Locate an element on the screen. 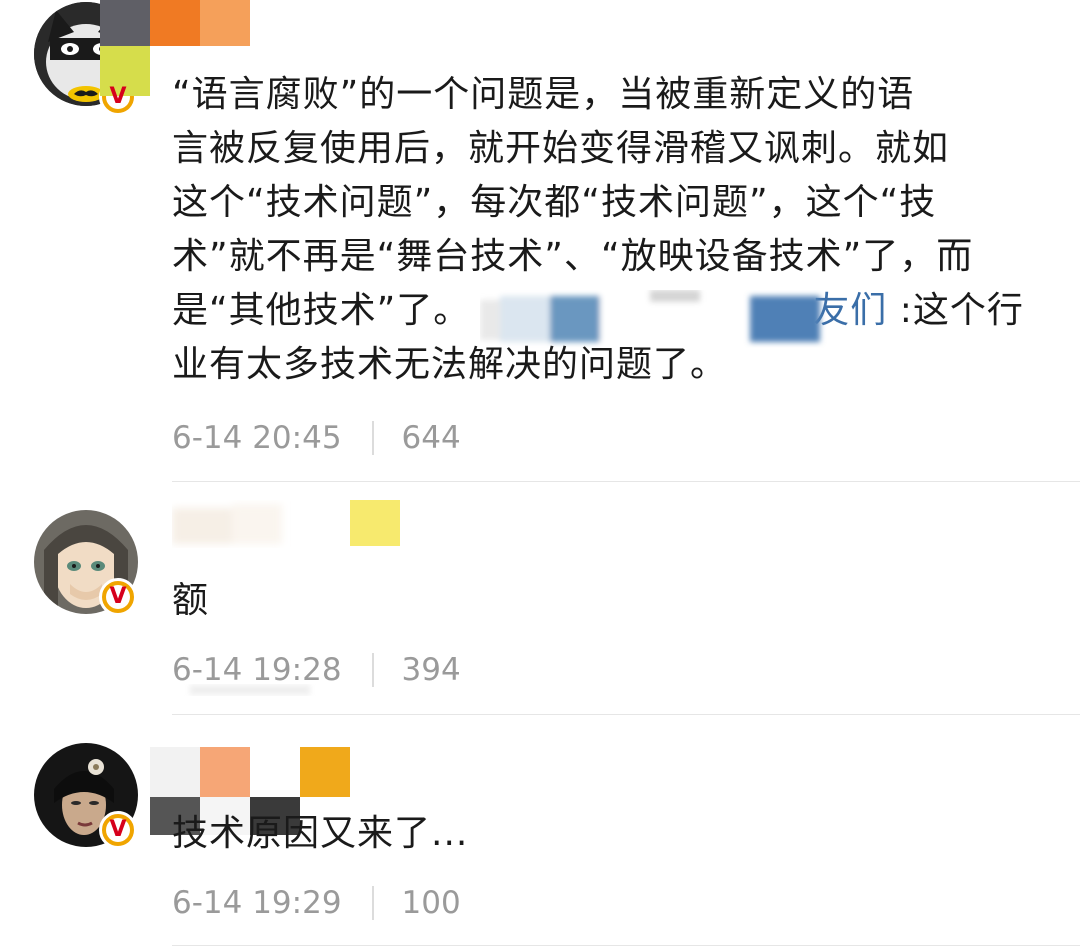 The image size is (1080, 947). comment-text: 额 is located at coordinates (191, 600).